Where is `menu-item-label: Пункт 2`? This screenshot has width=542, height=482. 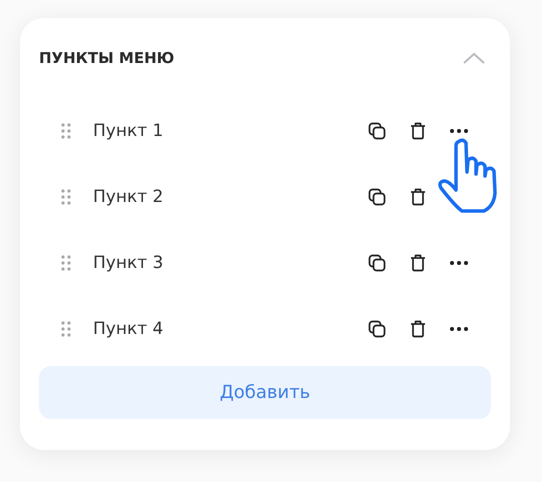 menu-item-label: Пункт 2 is located at coordinates (128, 197).